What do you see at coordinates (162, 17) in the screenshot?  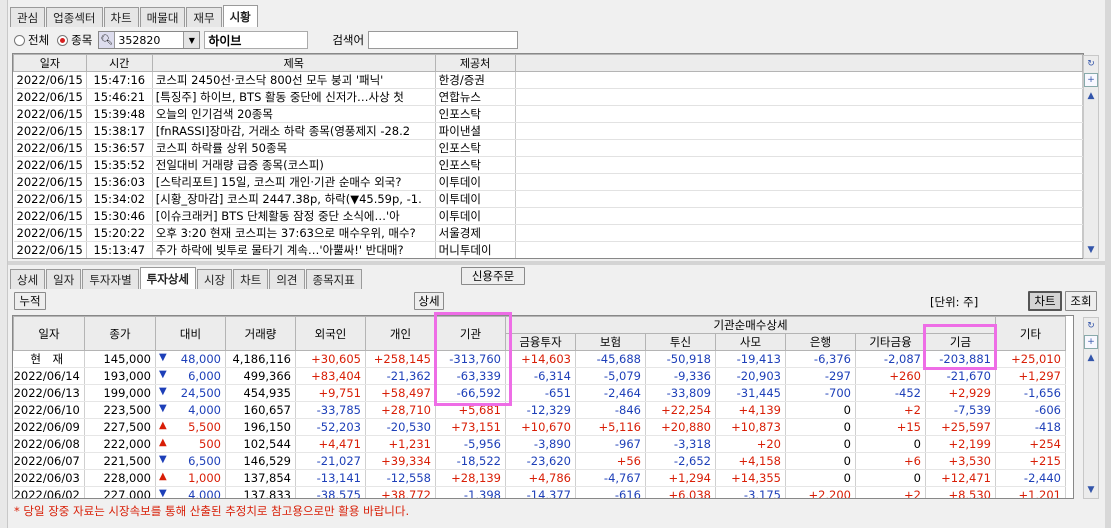 I see `top-tab-3: 매물대` at bounding box center [162, 17].